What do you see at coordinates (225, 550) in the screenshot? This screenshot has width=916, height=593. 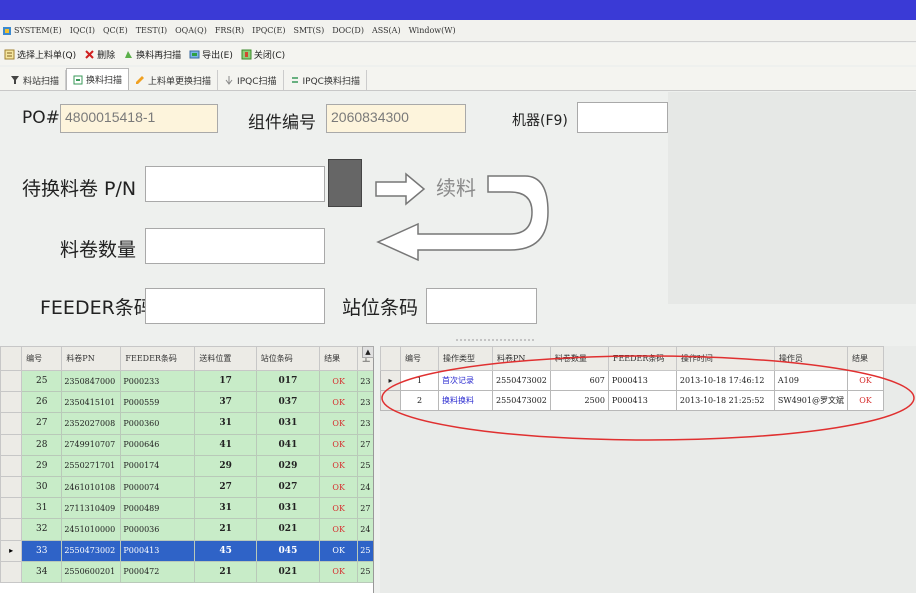 I see `cell-pos: 45` at bounding box center [225, 550].